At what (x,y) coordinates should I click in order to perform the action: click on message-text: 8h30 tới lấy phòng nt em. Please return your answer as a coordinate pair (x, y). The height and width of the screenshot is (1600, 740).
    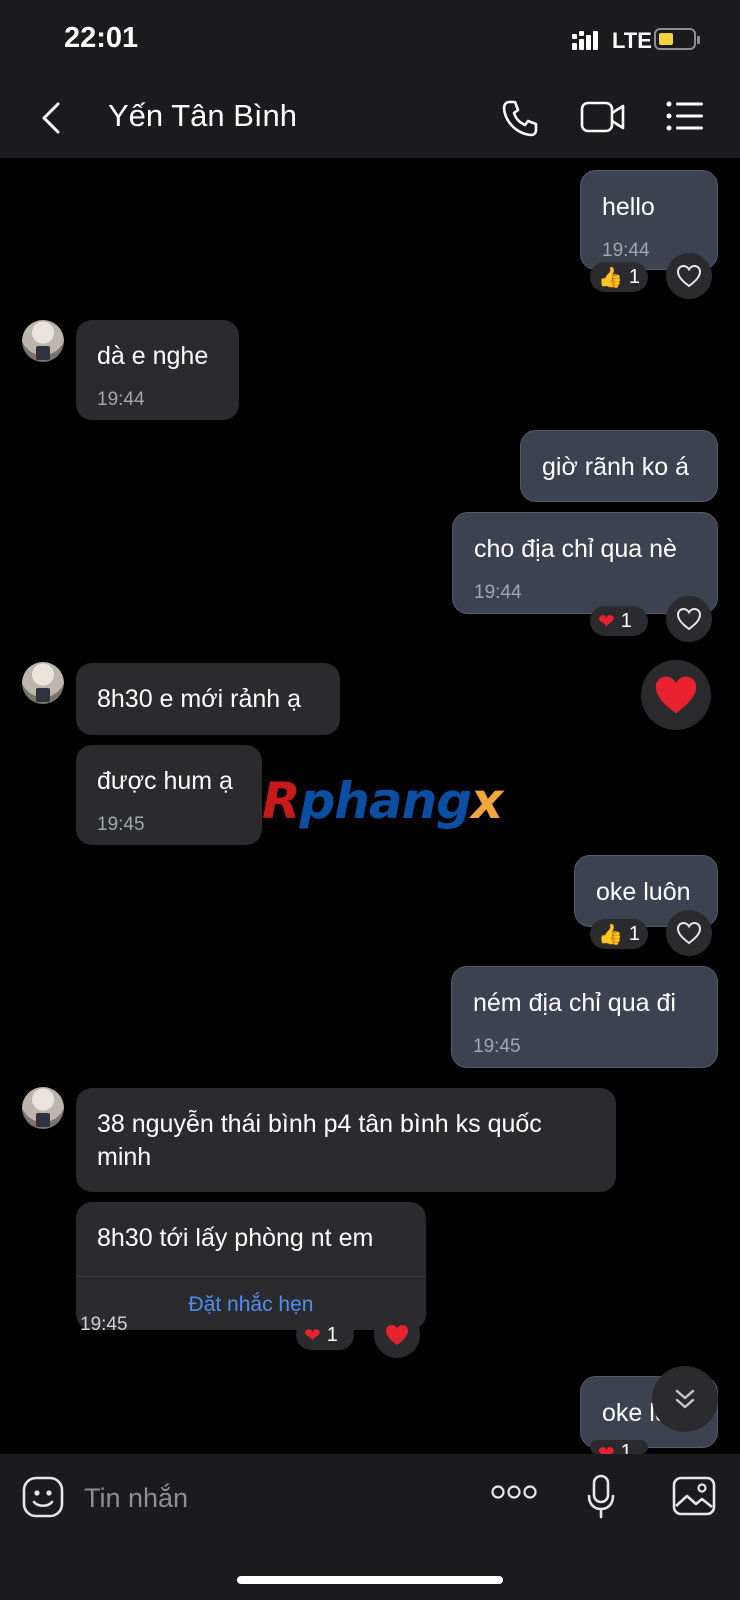
    Looking at the image, I should click on (235, 1238).